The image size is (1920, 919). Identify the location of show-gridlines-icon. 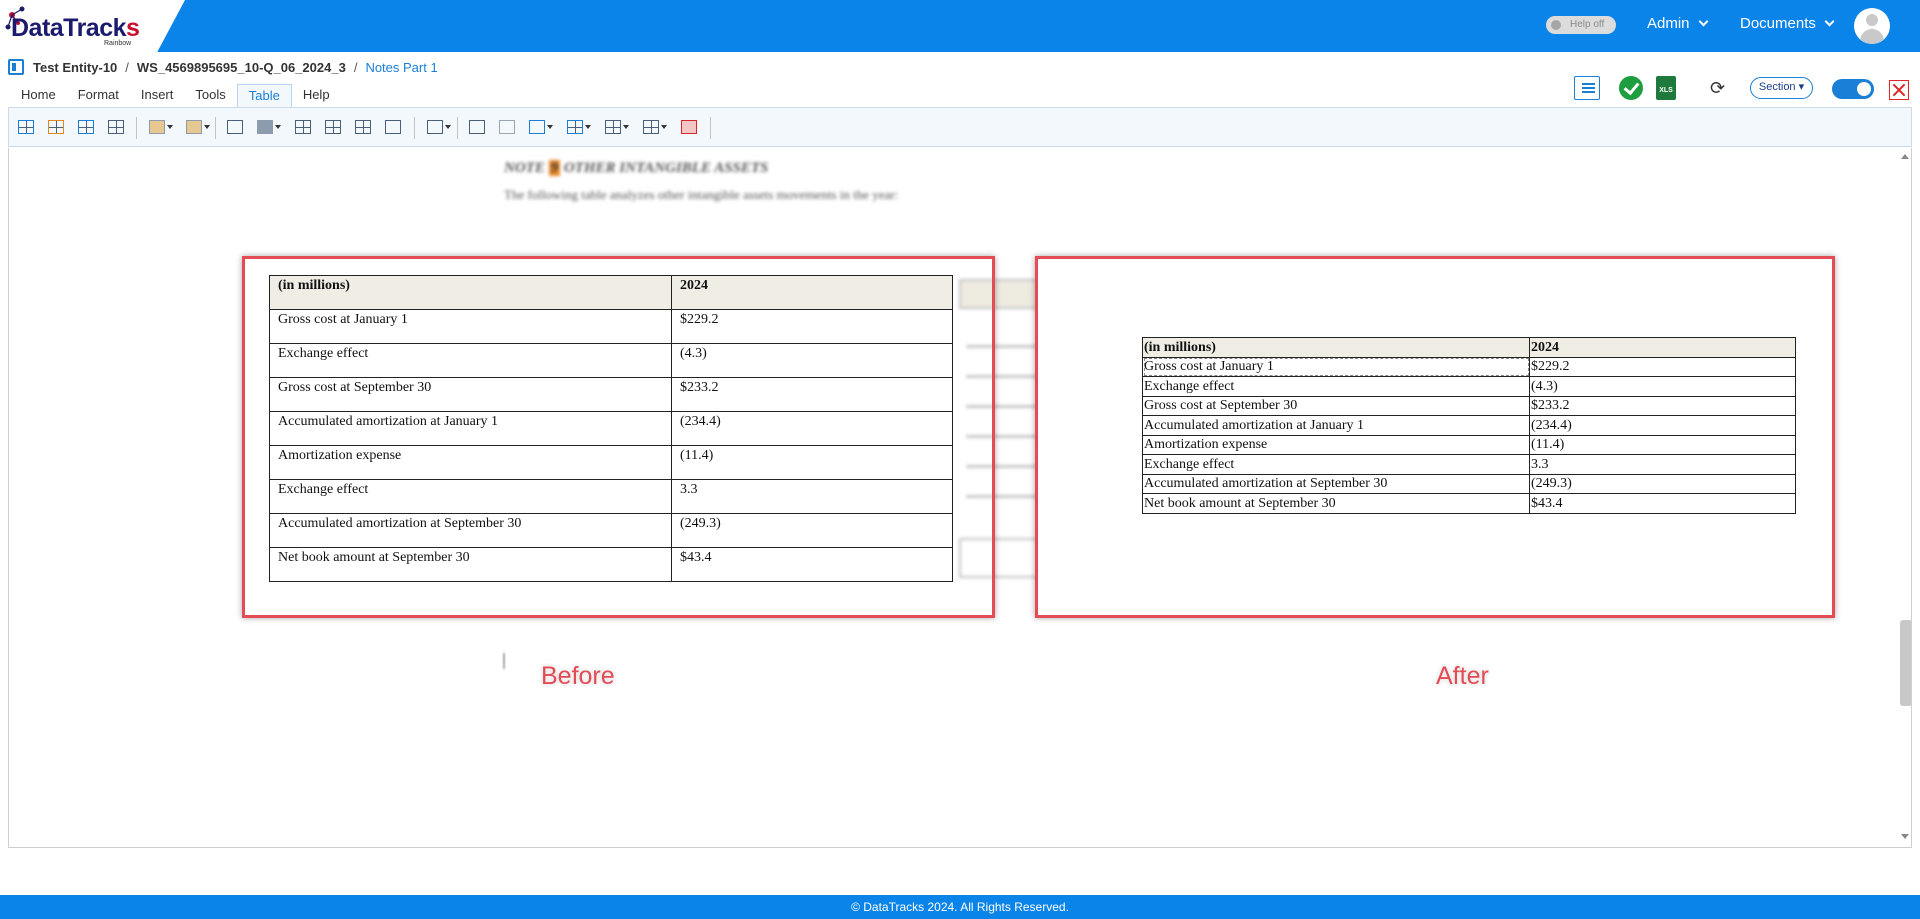
(116, 127).